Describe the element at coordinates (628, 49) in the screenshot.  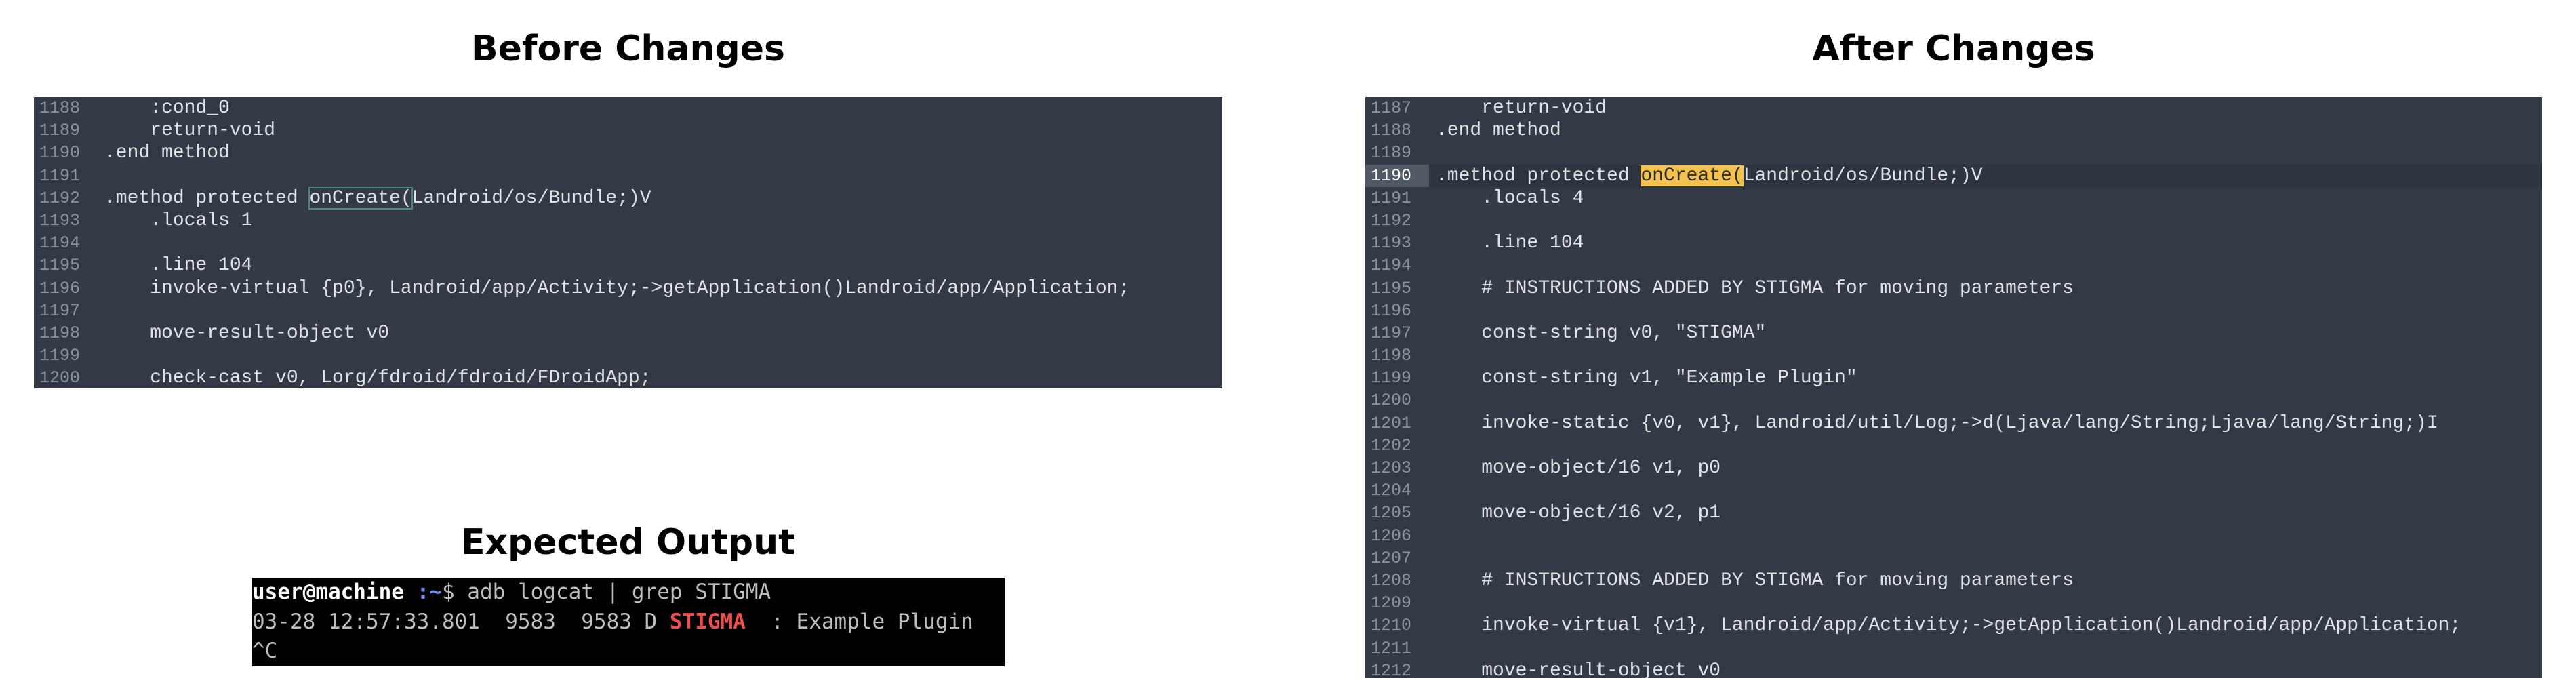
I see `before-changes-title: Before Changes` at that location.